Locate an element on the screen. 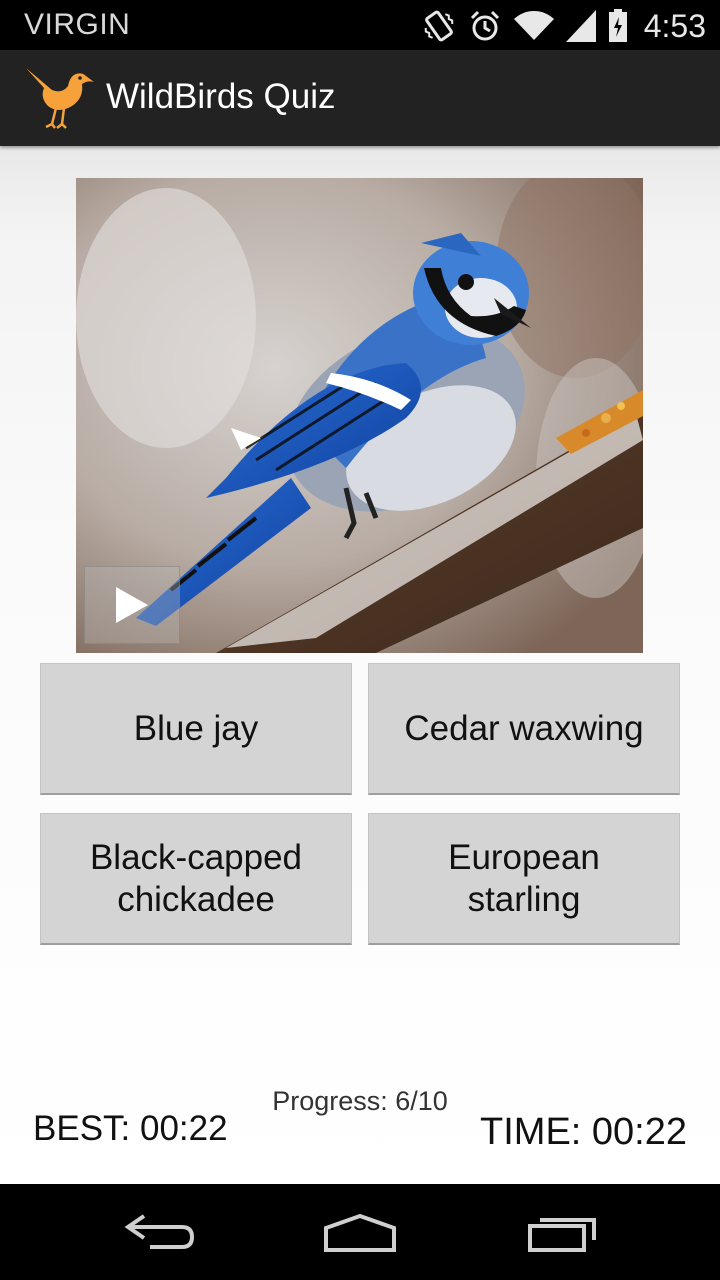 This screenshot has height=1280, width=720. answer-button-european-starling: European starling is located at coordinates (524, 879).